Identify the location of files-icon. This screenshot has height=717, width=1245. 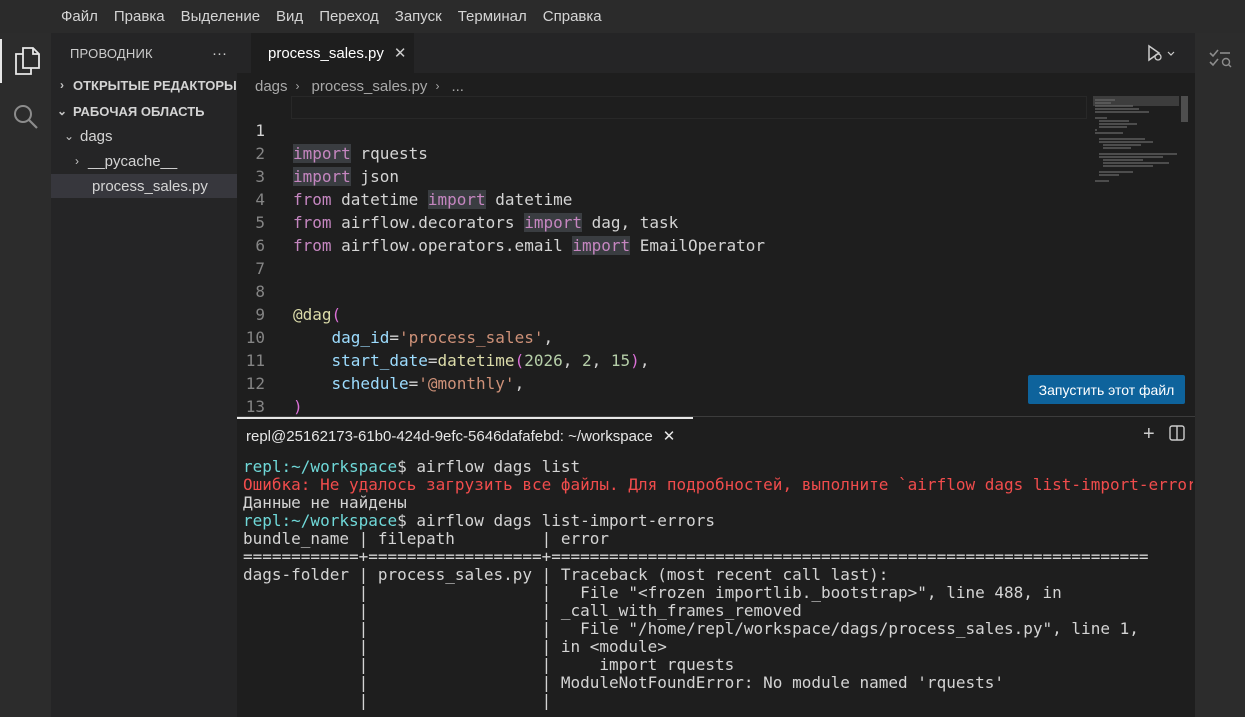
(25, 61).